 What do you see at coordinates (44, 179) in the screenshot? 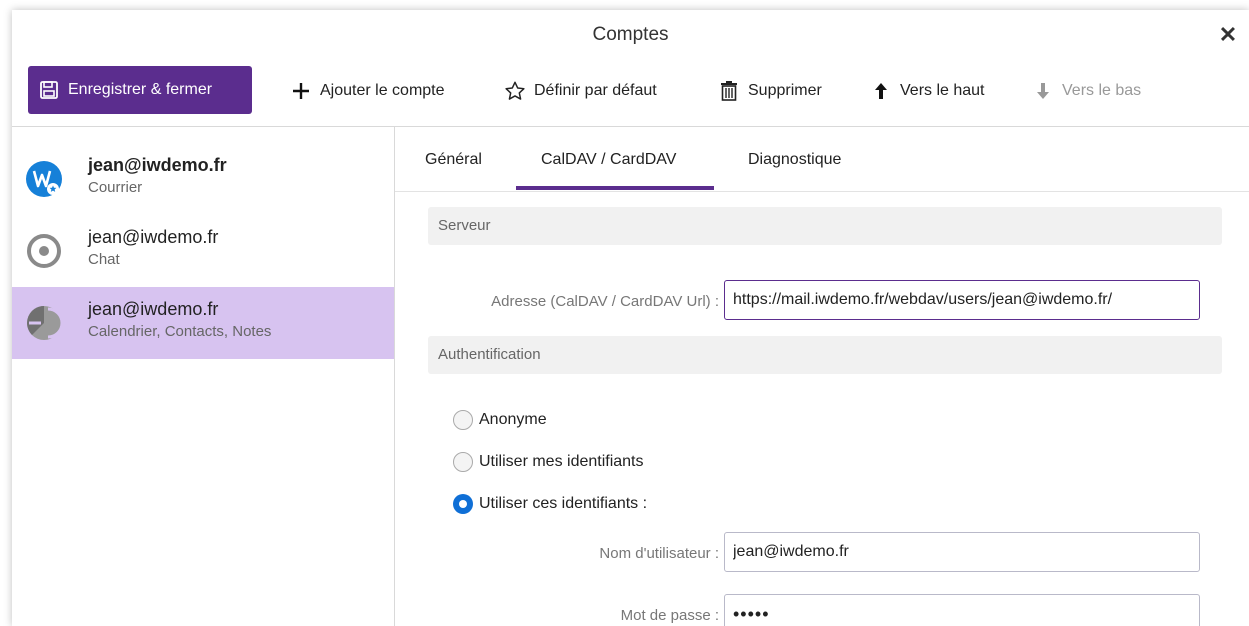
I see `mail-account-avatar-icon` at bounding box center [44, 179].